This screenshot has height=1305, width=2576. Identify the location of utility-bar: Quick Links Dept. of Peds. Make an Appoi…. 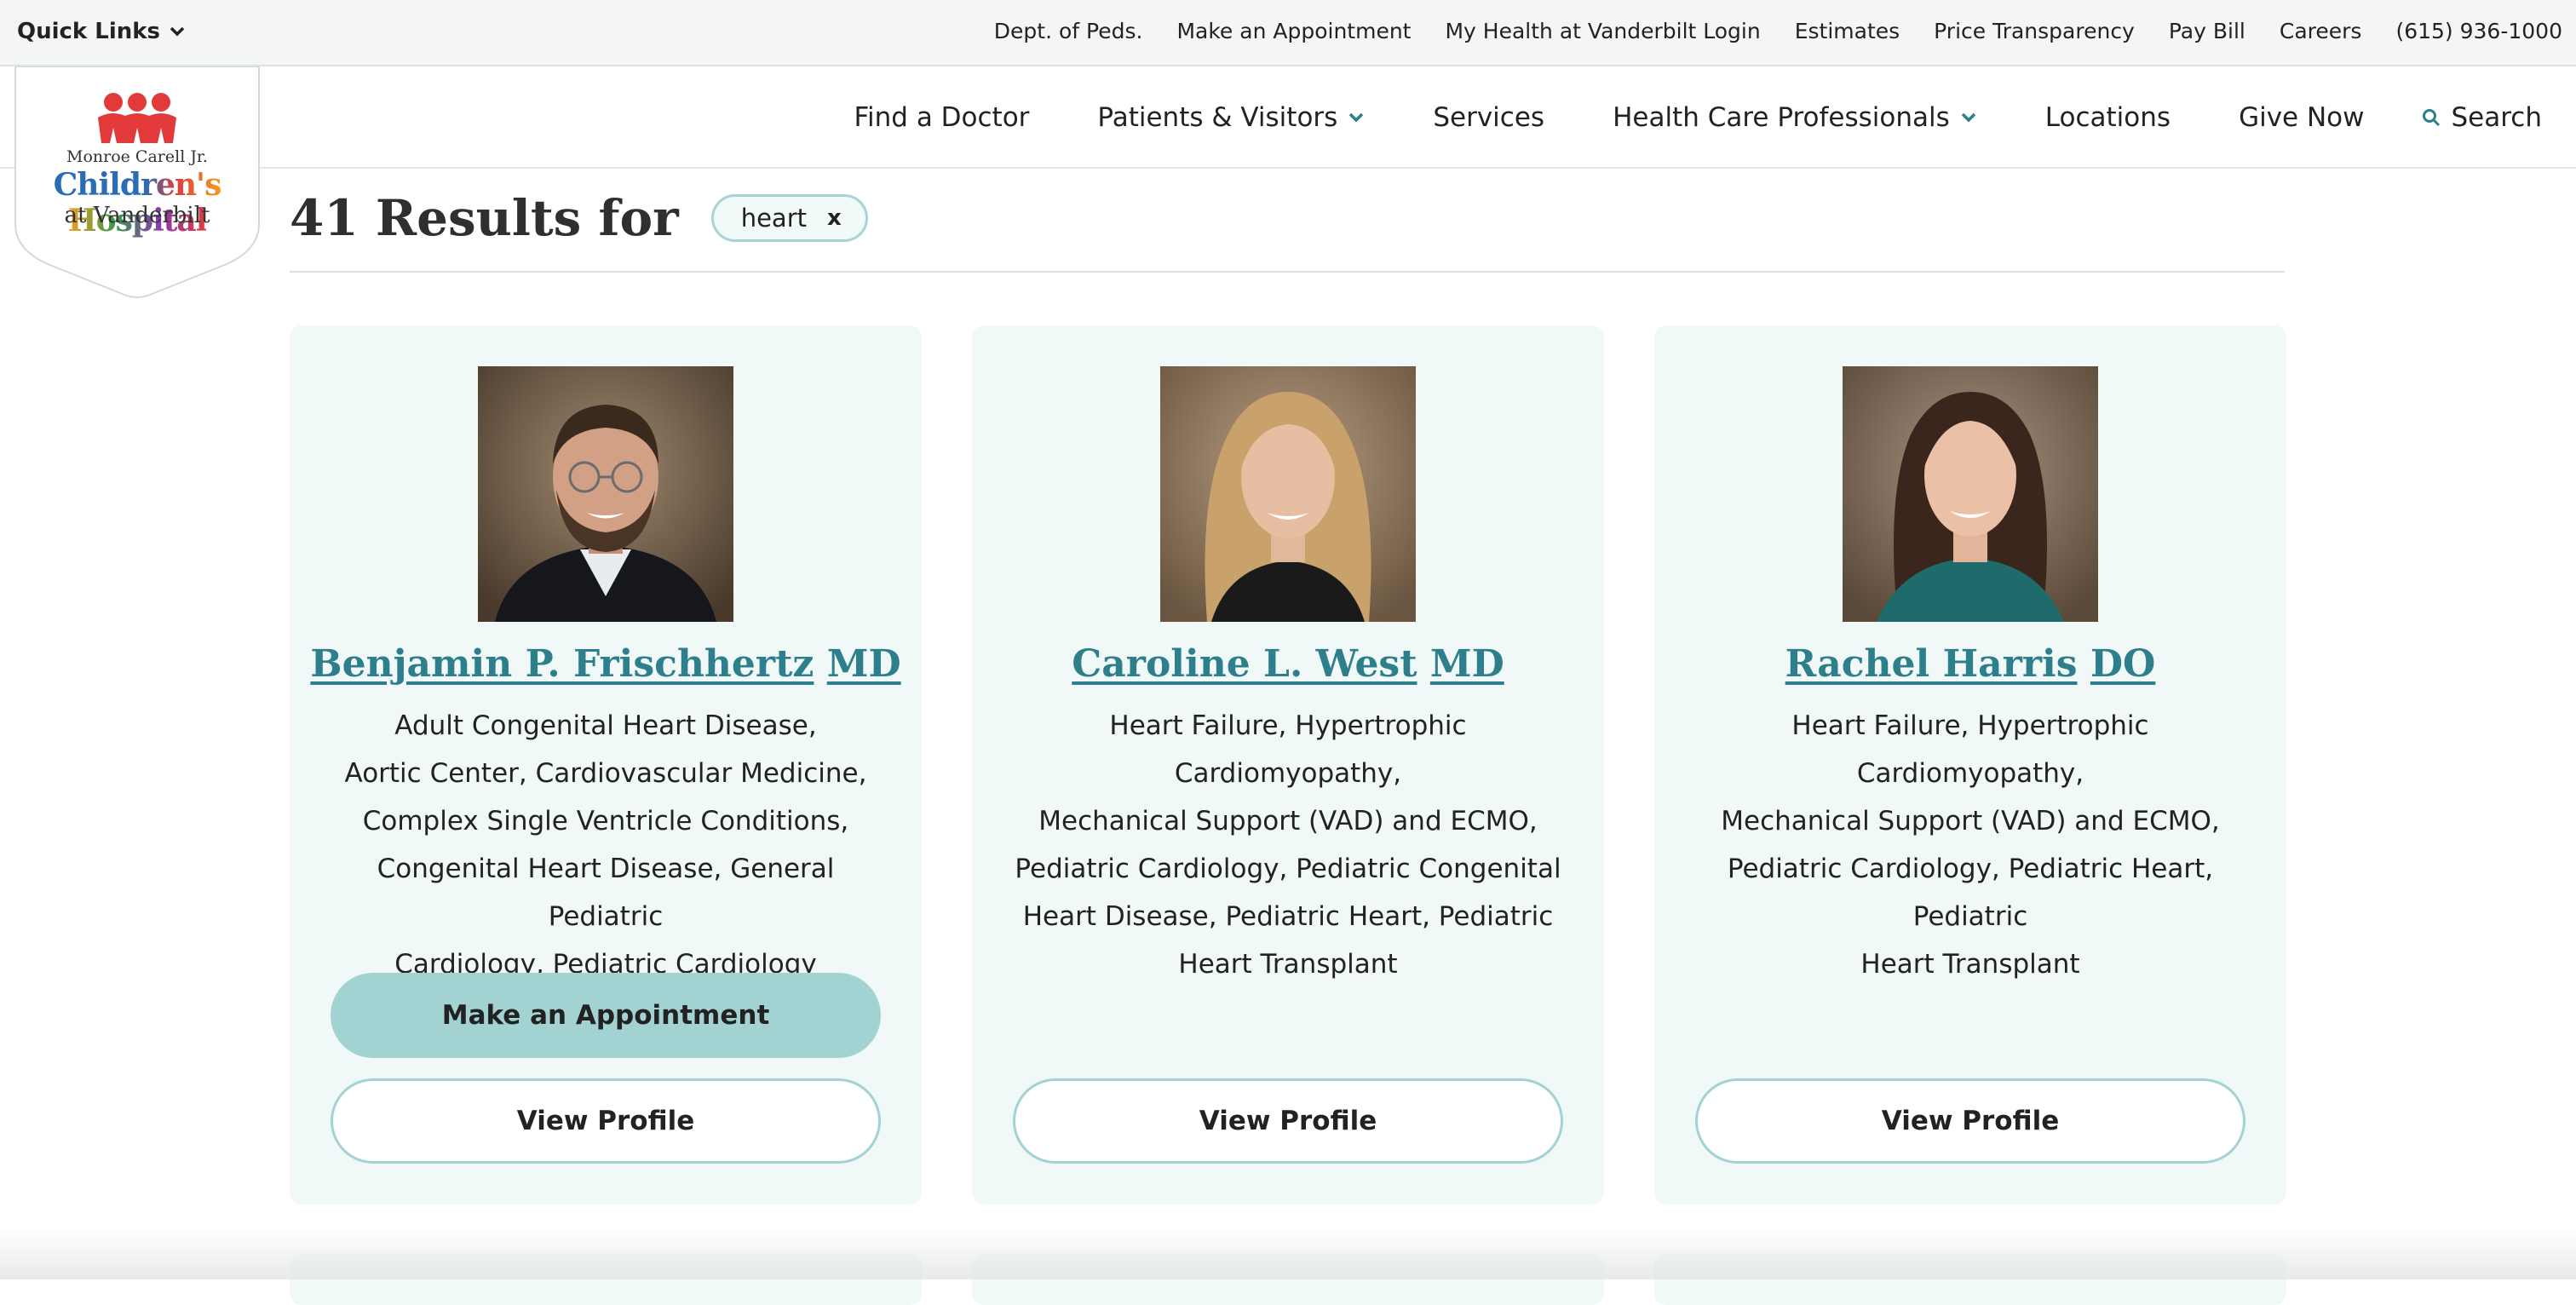
(1288, 33).